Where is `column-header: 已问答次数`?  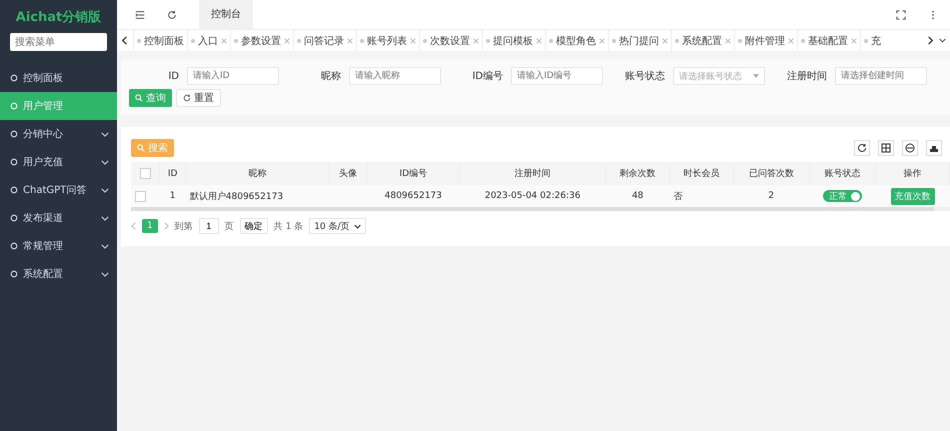 column-header: 已问答次数 is located at coordinates (771, 173).